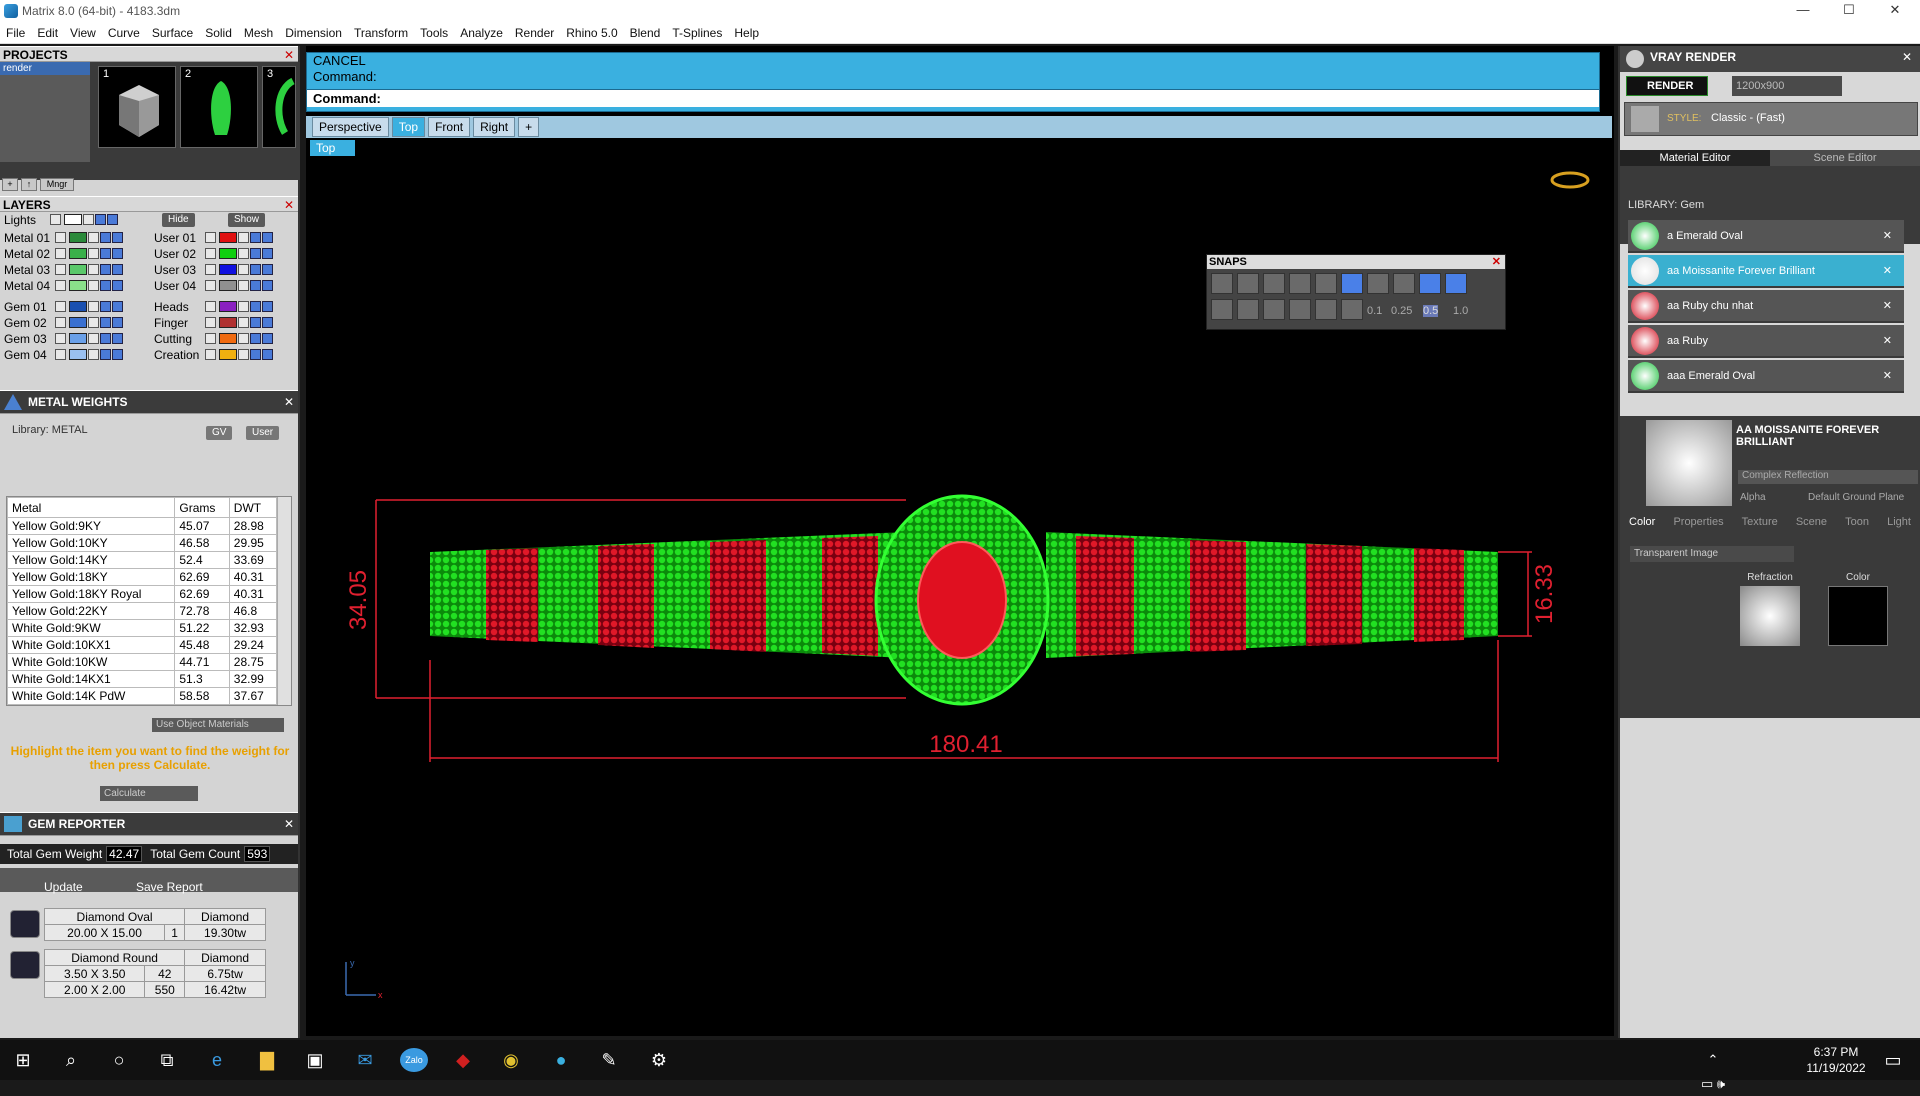 This screenshot has height=1096, width=1920. What do you see at coordinates (645, 33) in the screenshot?
I see `menu-blend: Blend` at bounding box center [645, 33].